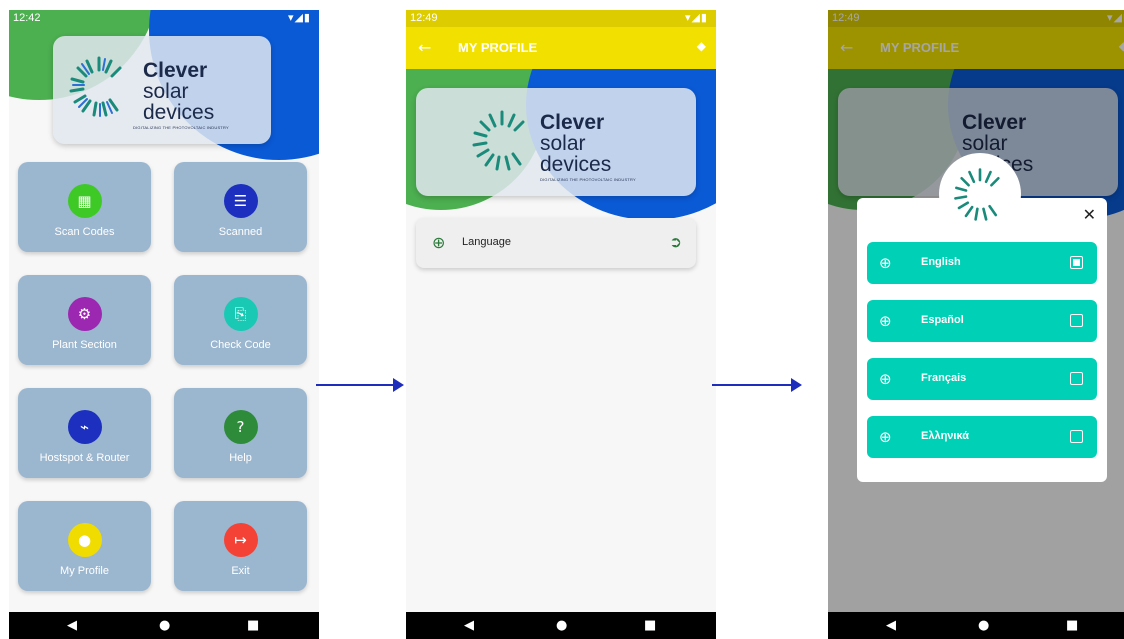 The width and height of the screenshot is (1124, 639). Describe the element at coordinates (27, 18) in the screenshot. I see `status-time: 12:42` at that location.